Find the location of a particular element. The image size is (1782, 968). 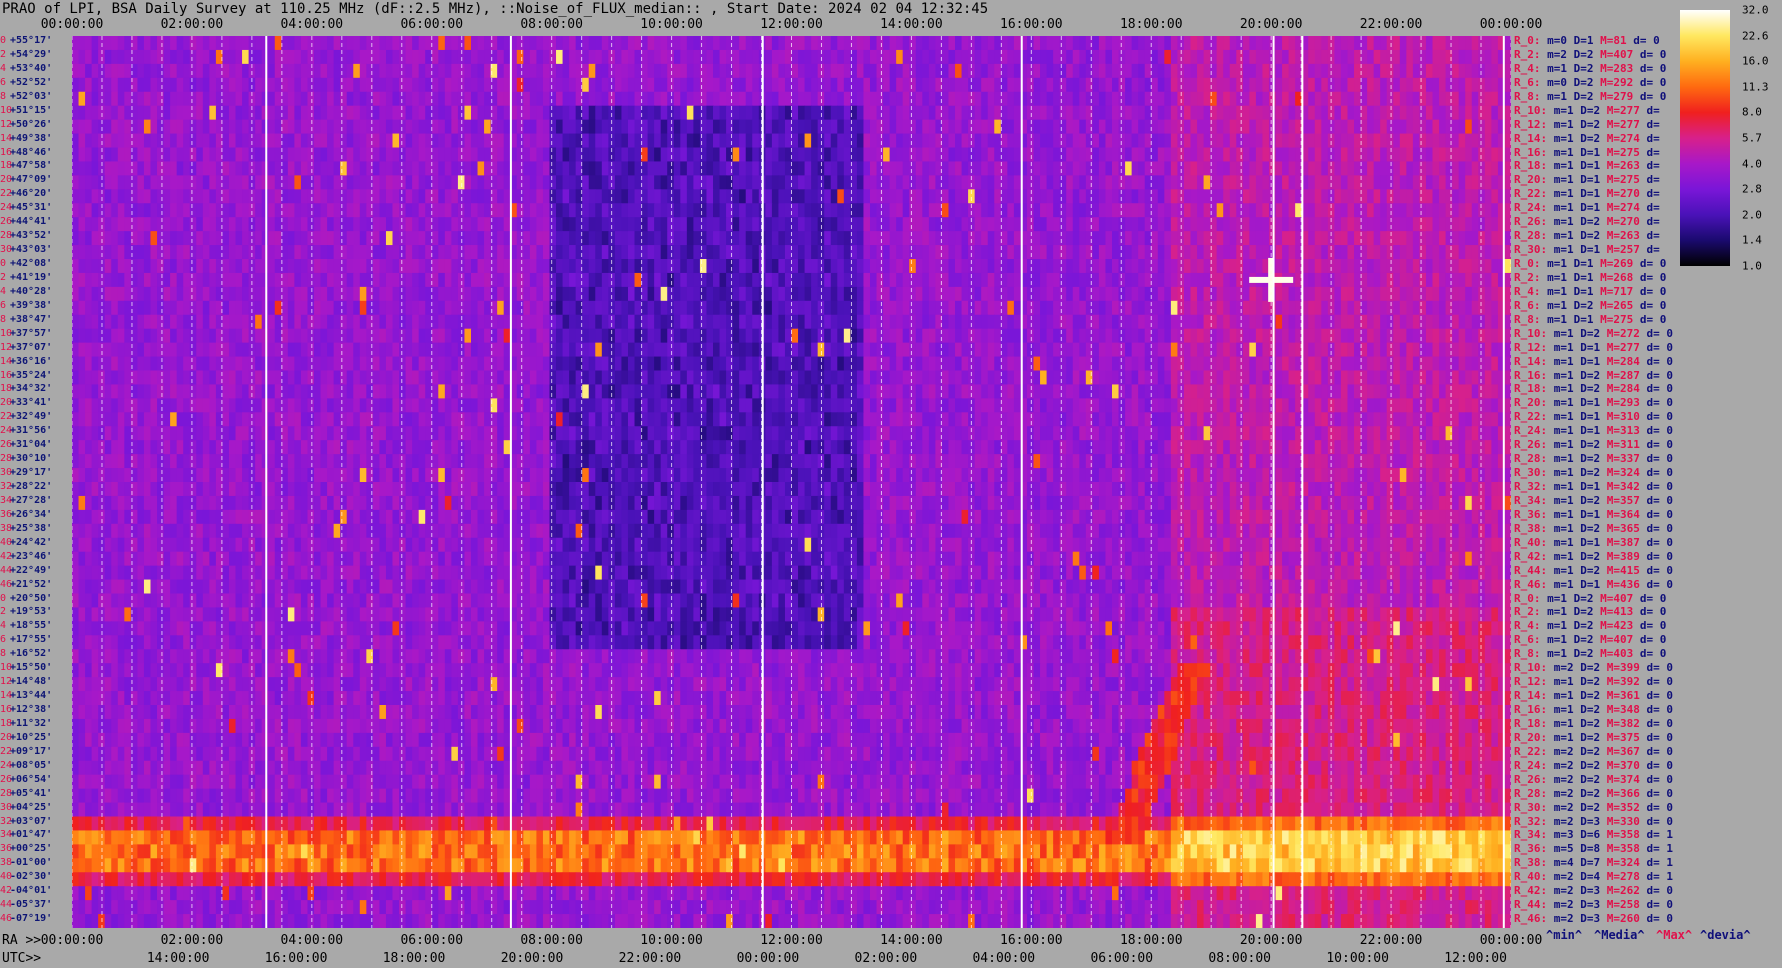

stat-field: R_0: is located at coordinates (1531, 263).